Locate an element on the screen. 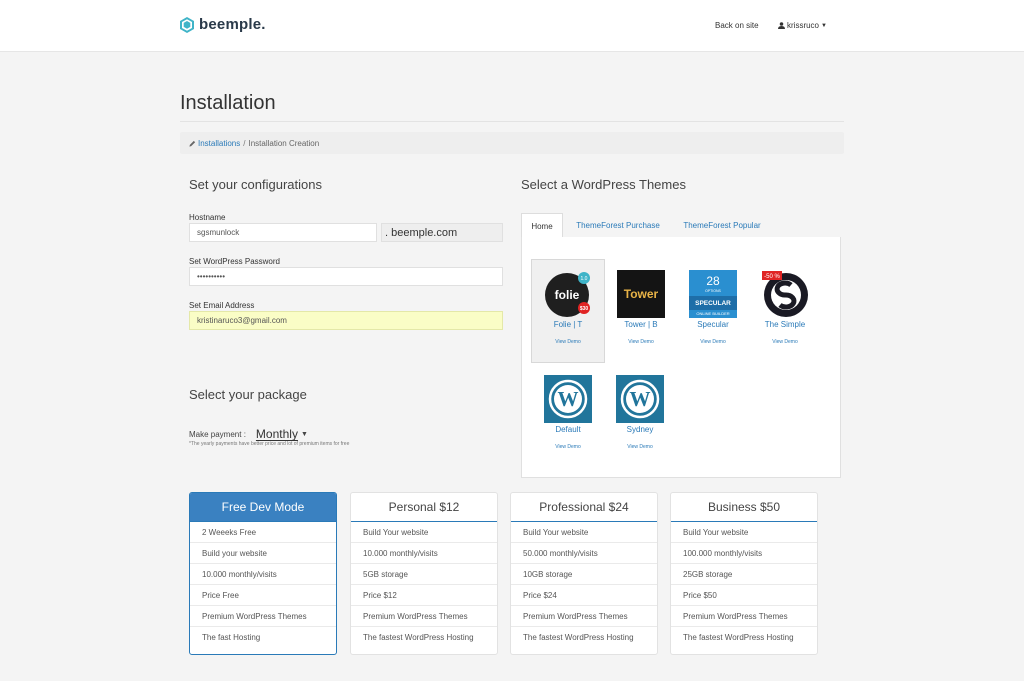  password-input: •••••••••• is located at coordinates (346, 276).